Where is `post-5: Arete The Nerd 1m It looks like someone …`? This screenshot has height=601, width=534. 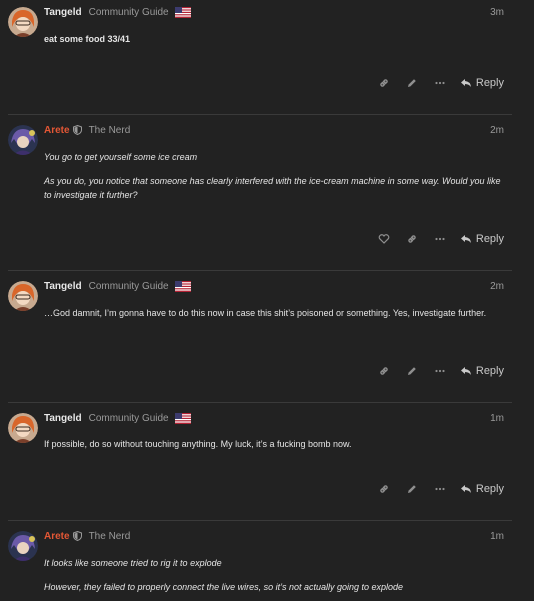 post-5: Arete The Nerd 1m It looks like someone … is located at coordinates (260, 562).